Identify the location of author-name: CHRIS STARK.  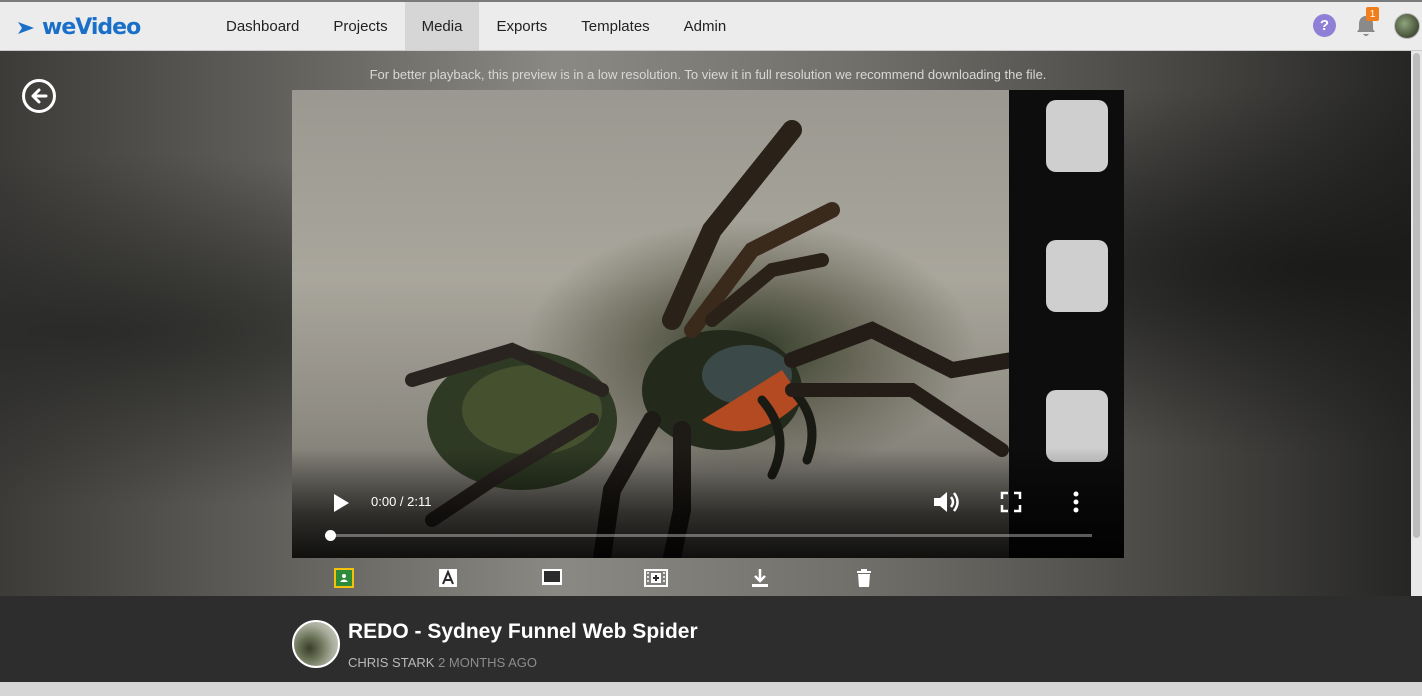
(391, 662).